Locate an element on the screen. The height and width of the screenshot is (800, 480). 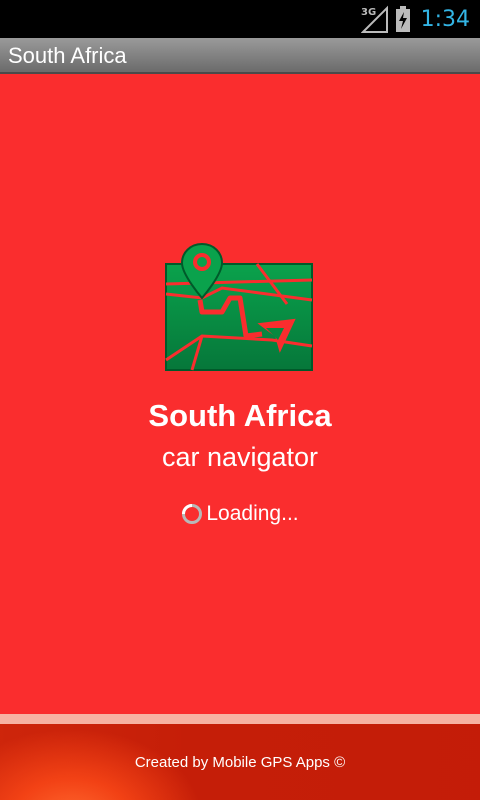
footer-banner: Created by Mobile GPS Apps © is located at coordinates (240, 762).